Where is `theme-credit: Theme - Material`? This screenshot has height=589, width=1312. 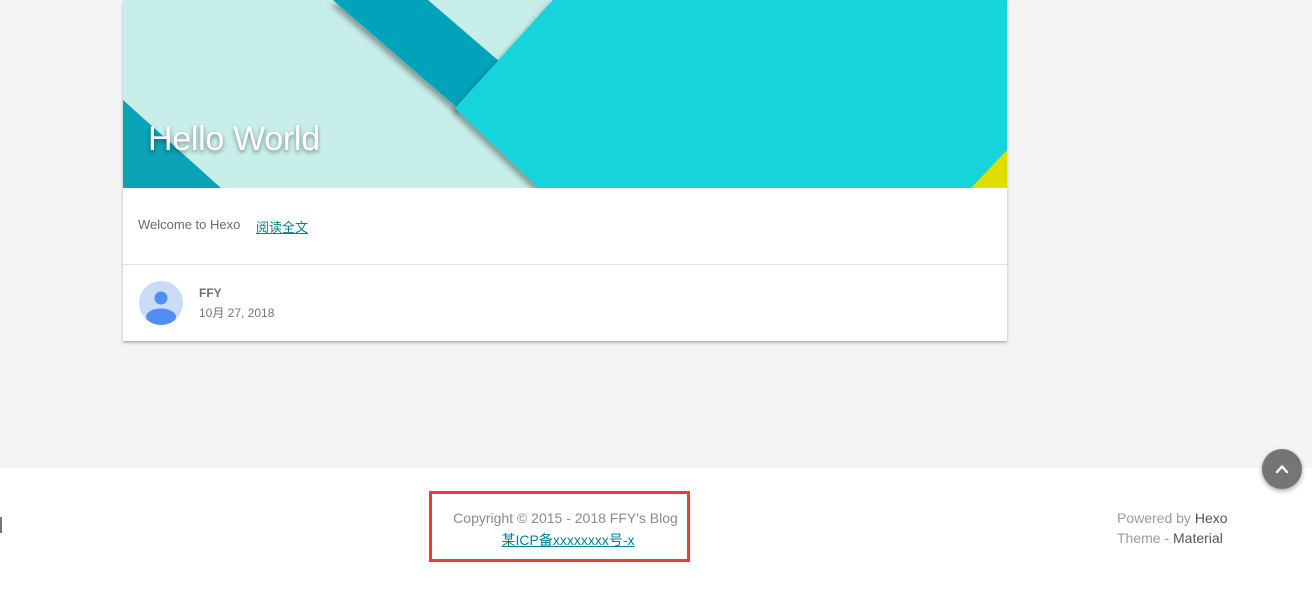 theme-credit: Theme - Material is located at coordinates (1170, 538).